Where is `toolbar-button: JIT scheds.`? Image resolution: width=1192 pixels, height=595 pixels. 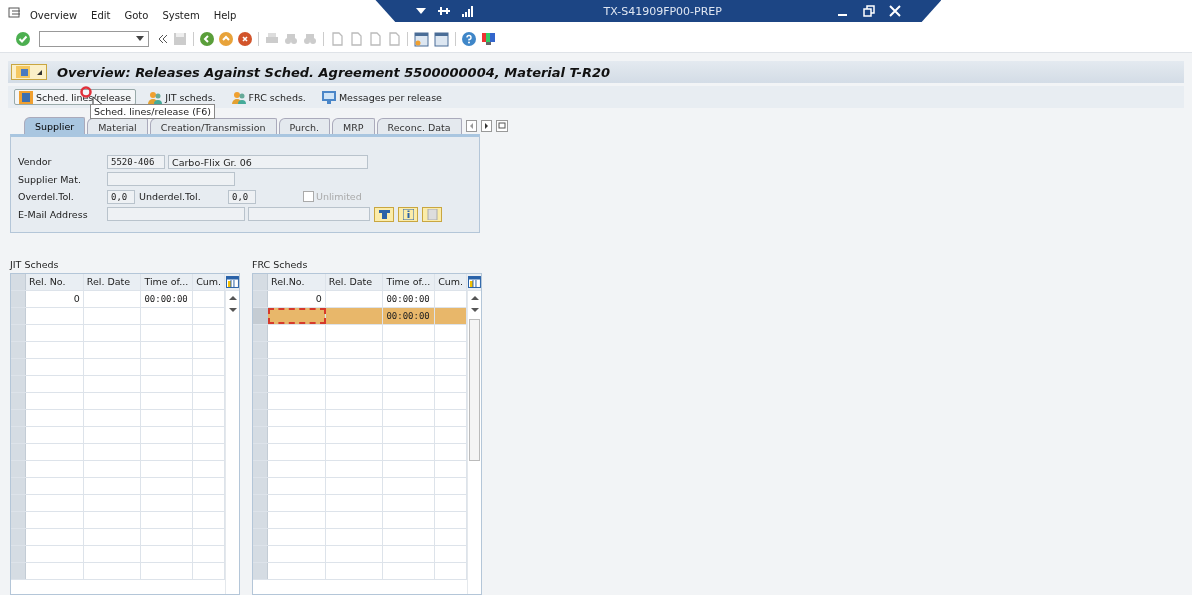 toolbar-button: JIT scheds. is located at coordinates (182, 97).